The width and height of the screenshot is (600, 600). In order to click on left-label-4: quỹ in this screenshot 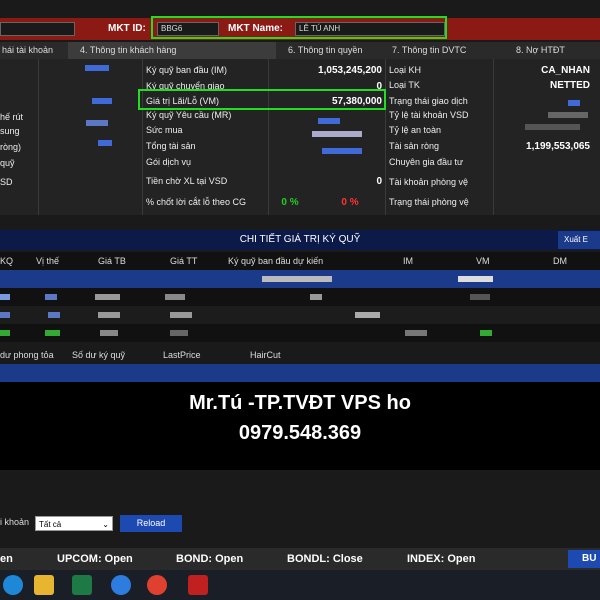, I will do `click(7, 163)`.